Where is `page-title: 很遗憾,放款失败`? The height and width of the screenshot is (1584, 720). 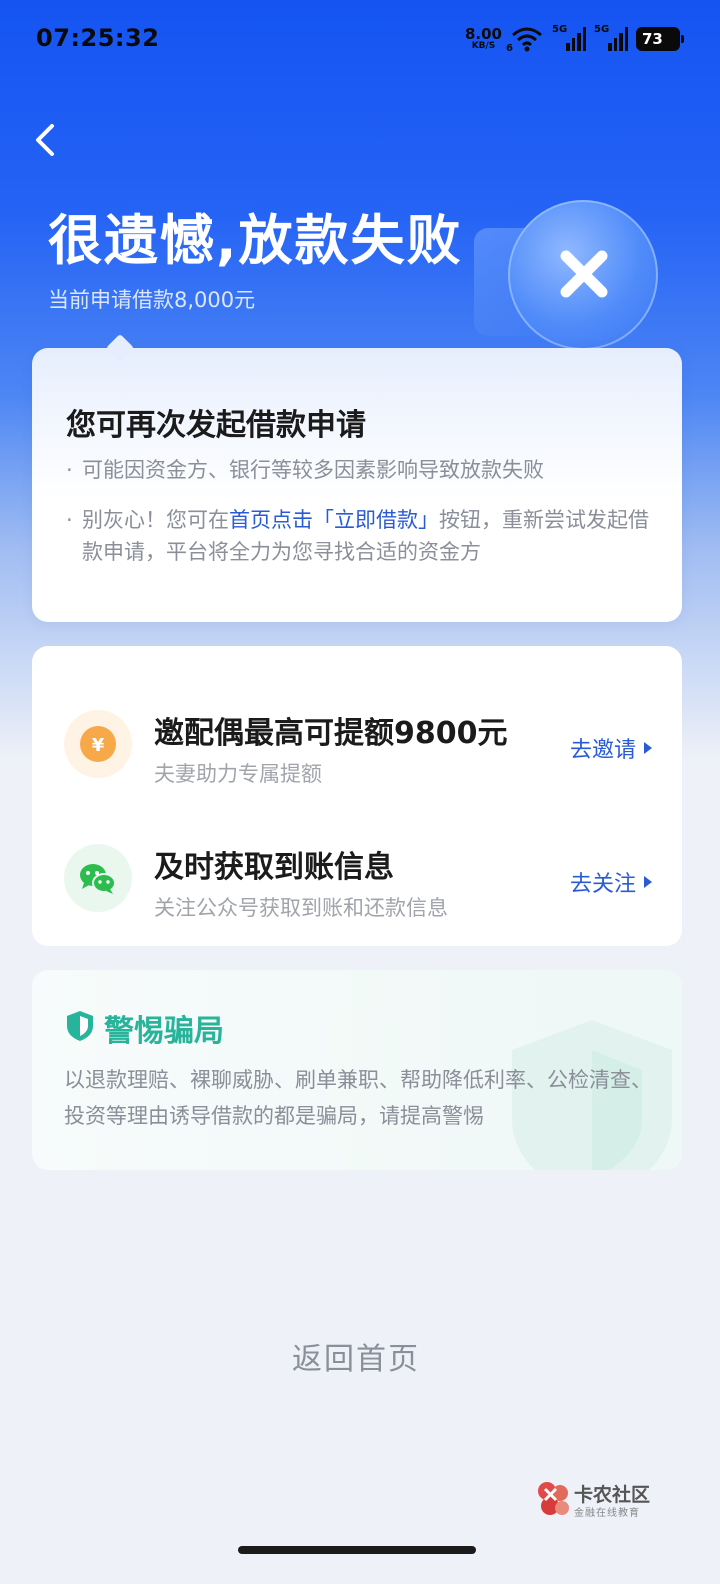
page-title: 很遗憾,放款失败 is located at coordinates (255, 240).